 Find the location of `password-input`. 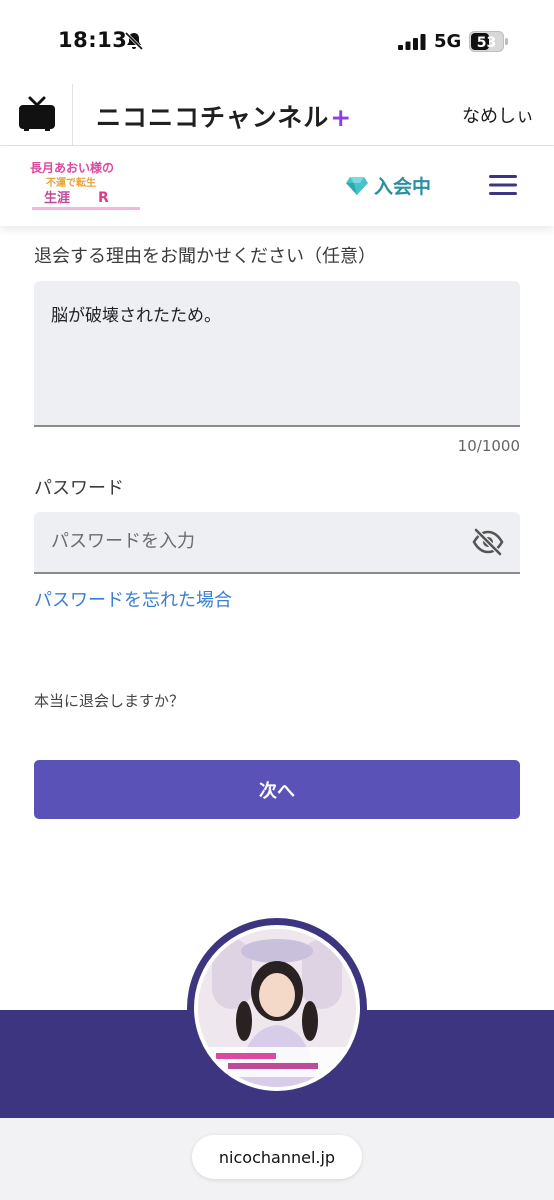

password-input is located at coordinates (251, 541).